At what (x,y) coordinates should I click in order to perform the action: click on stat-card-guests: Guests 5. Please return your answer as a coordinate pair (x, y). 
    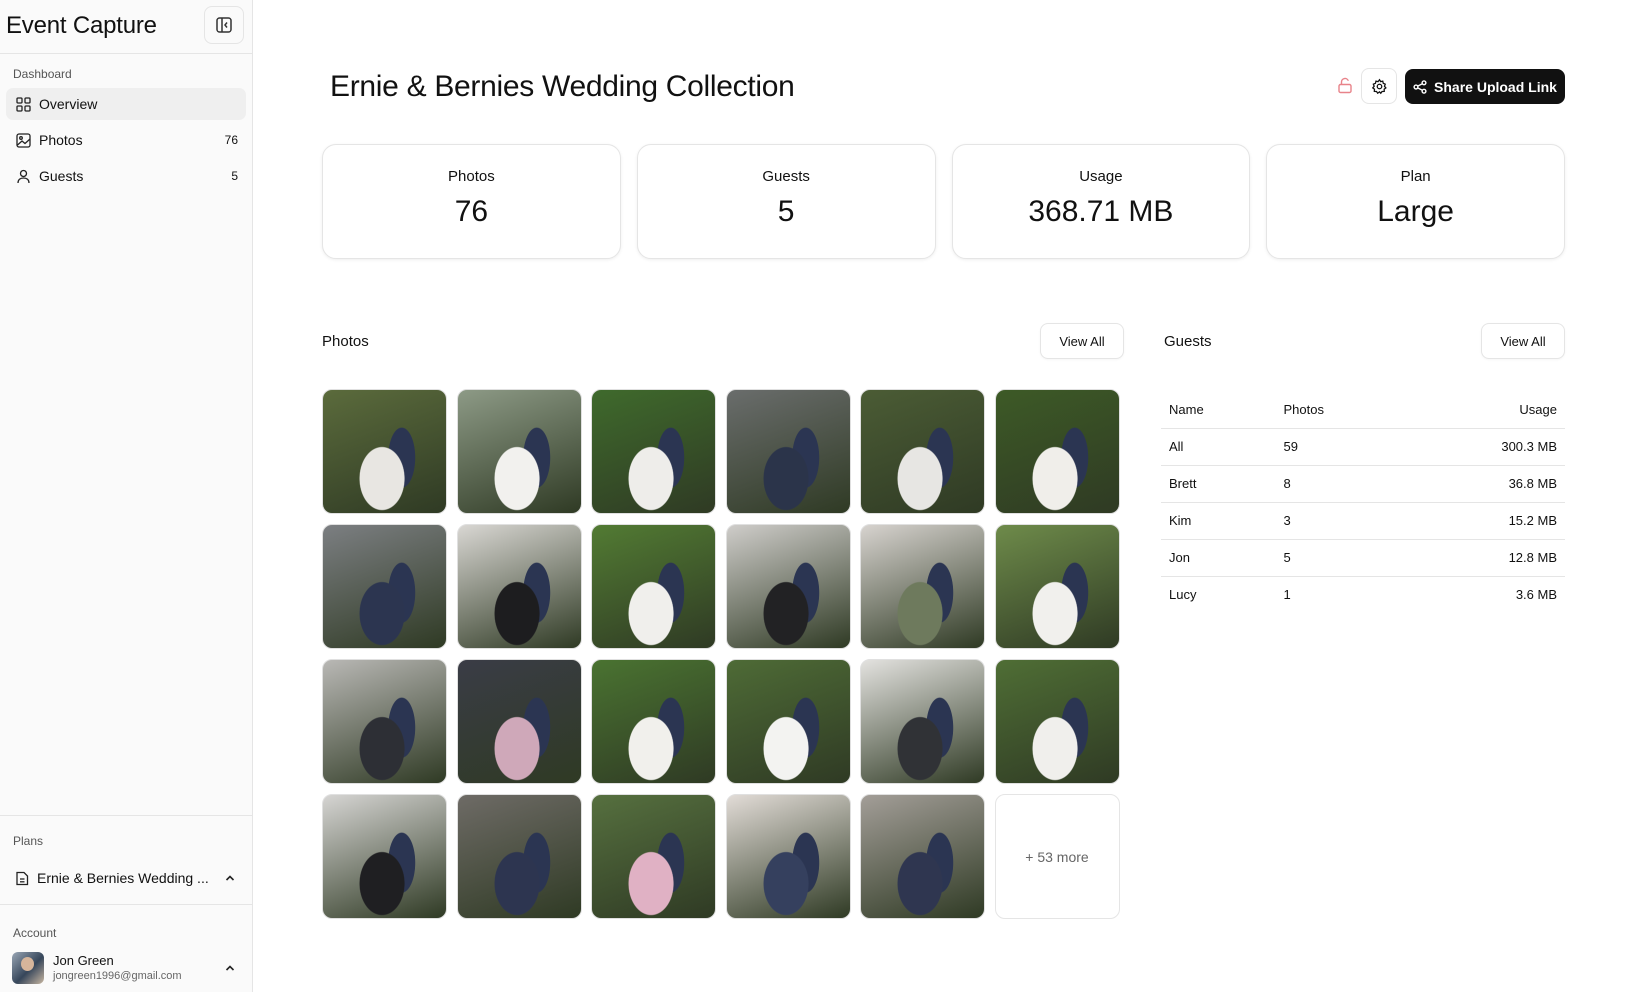
    Looking at the image, I should click on (786, 201).